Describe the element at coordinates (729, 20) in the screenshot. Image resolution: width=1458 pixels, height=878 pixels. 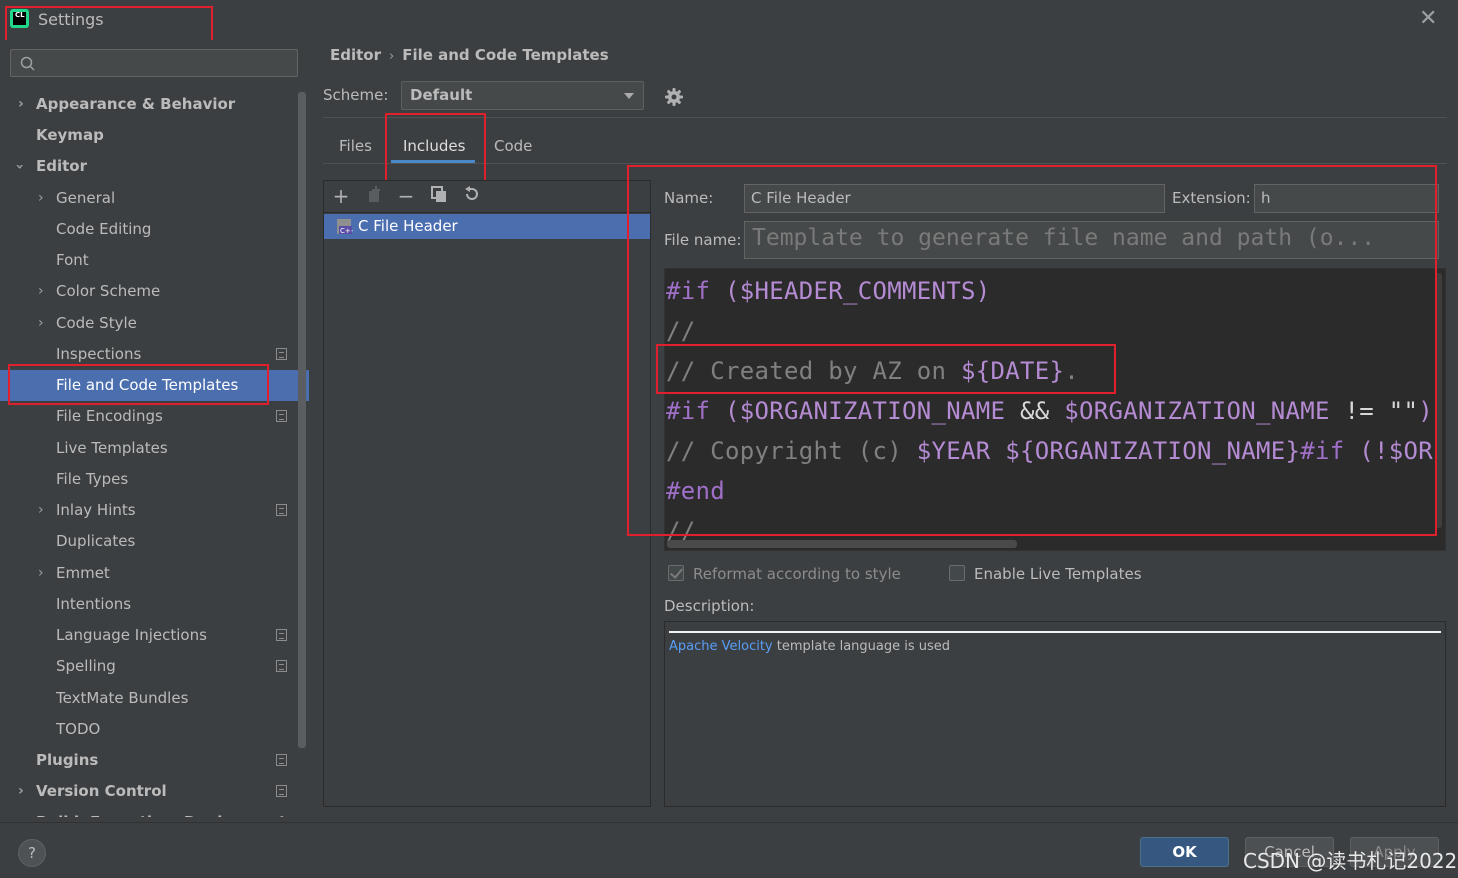
I see `title-bar: CL Settings ✕` at that location.